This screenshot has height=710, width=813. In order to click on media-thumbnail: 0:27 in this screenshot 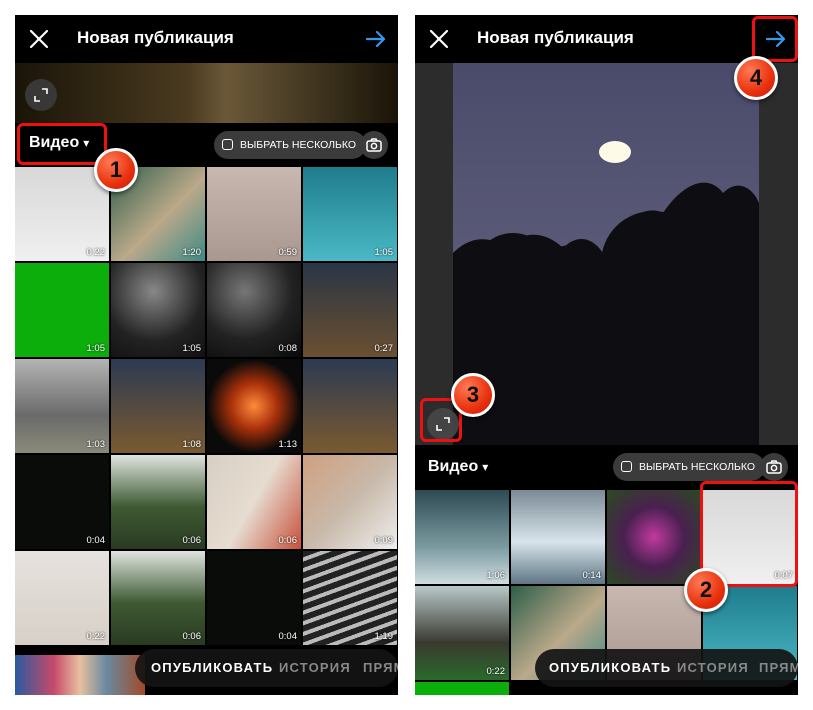, I will do `click(350, 310)`.